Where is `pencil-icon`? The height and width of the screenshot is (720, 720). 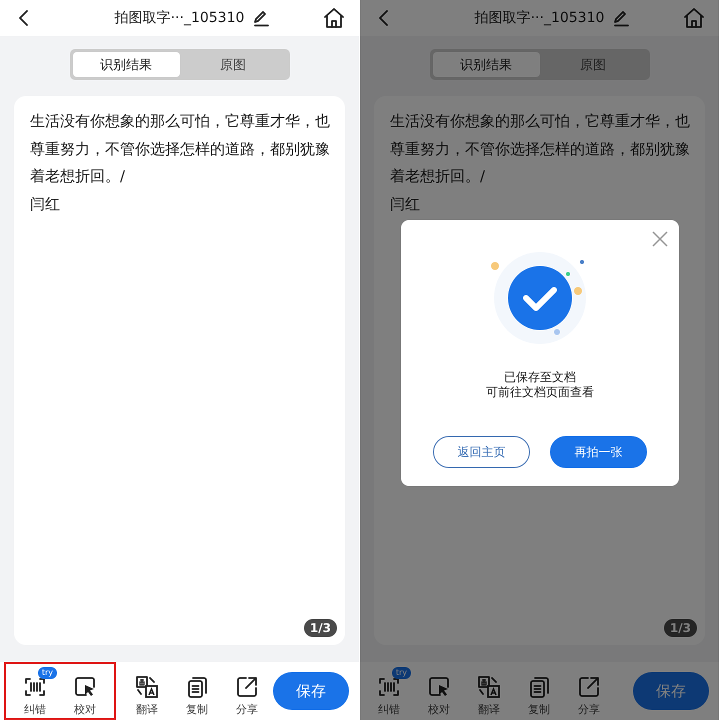
pencil-icon is located at coordinates (261, 18).